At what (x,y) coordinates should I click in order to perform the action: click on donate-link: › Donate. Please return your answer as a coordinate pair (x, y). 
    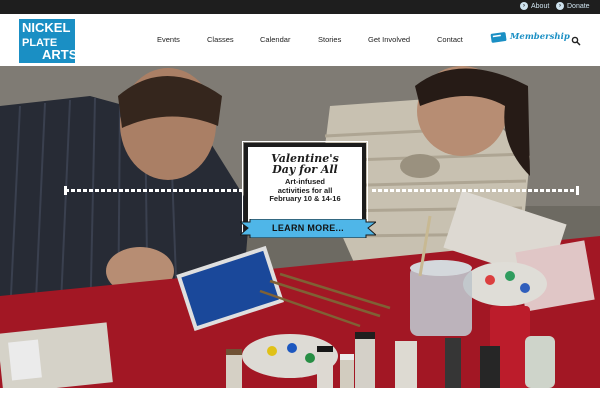
    Looking at the image, I should click on (573, 6).